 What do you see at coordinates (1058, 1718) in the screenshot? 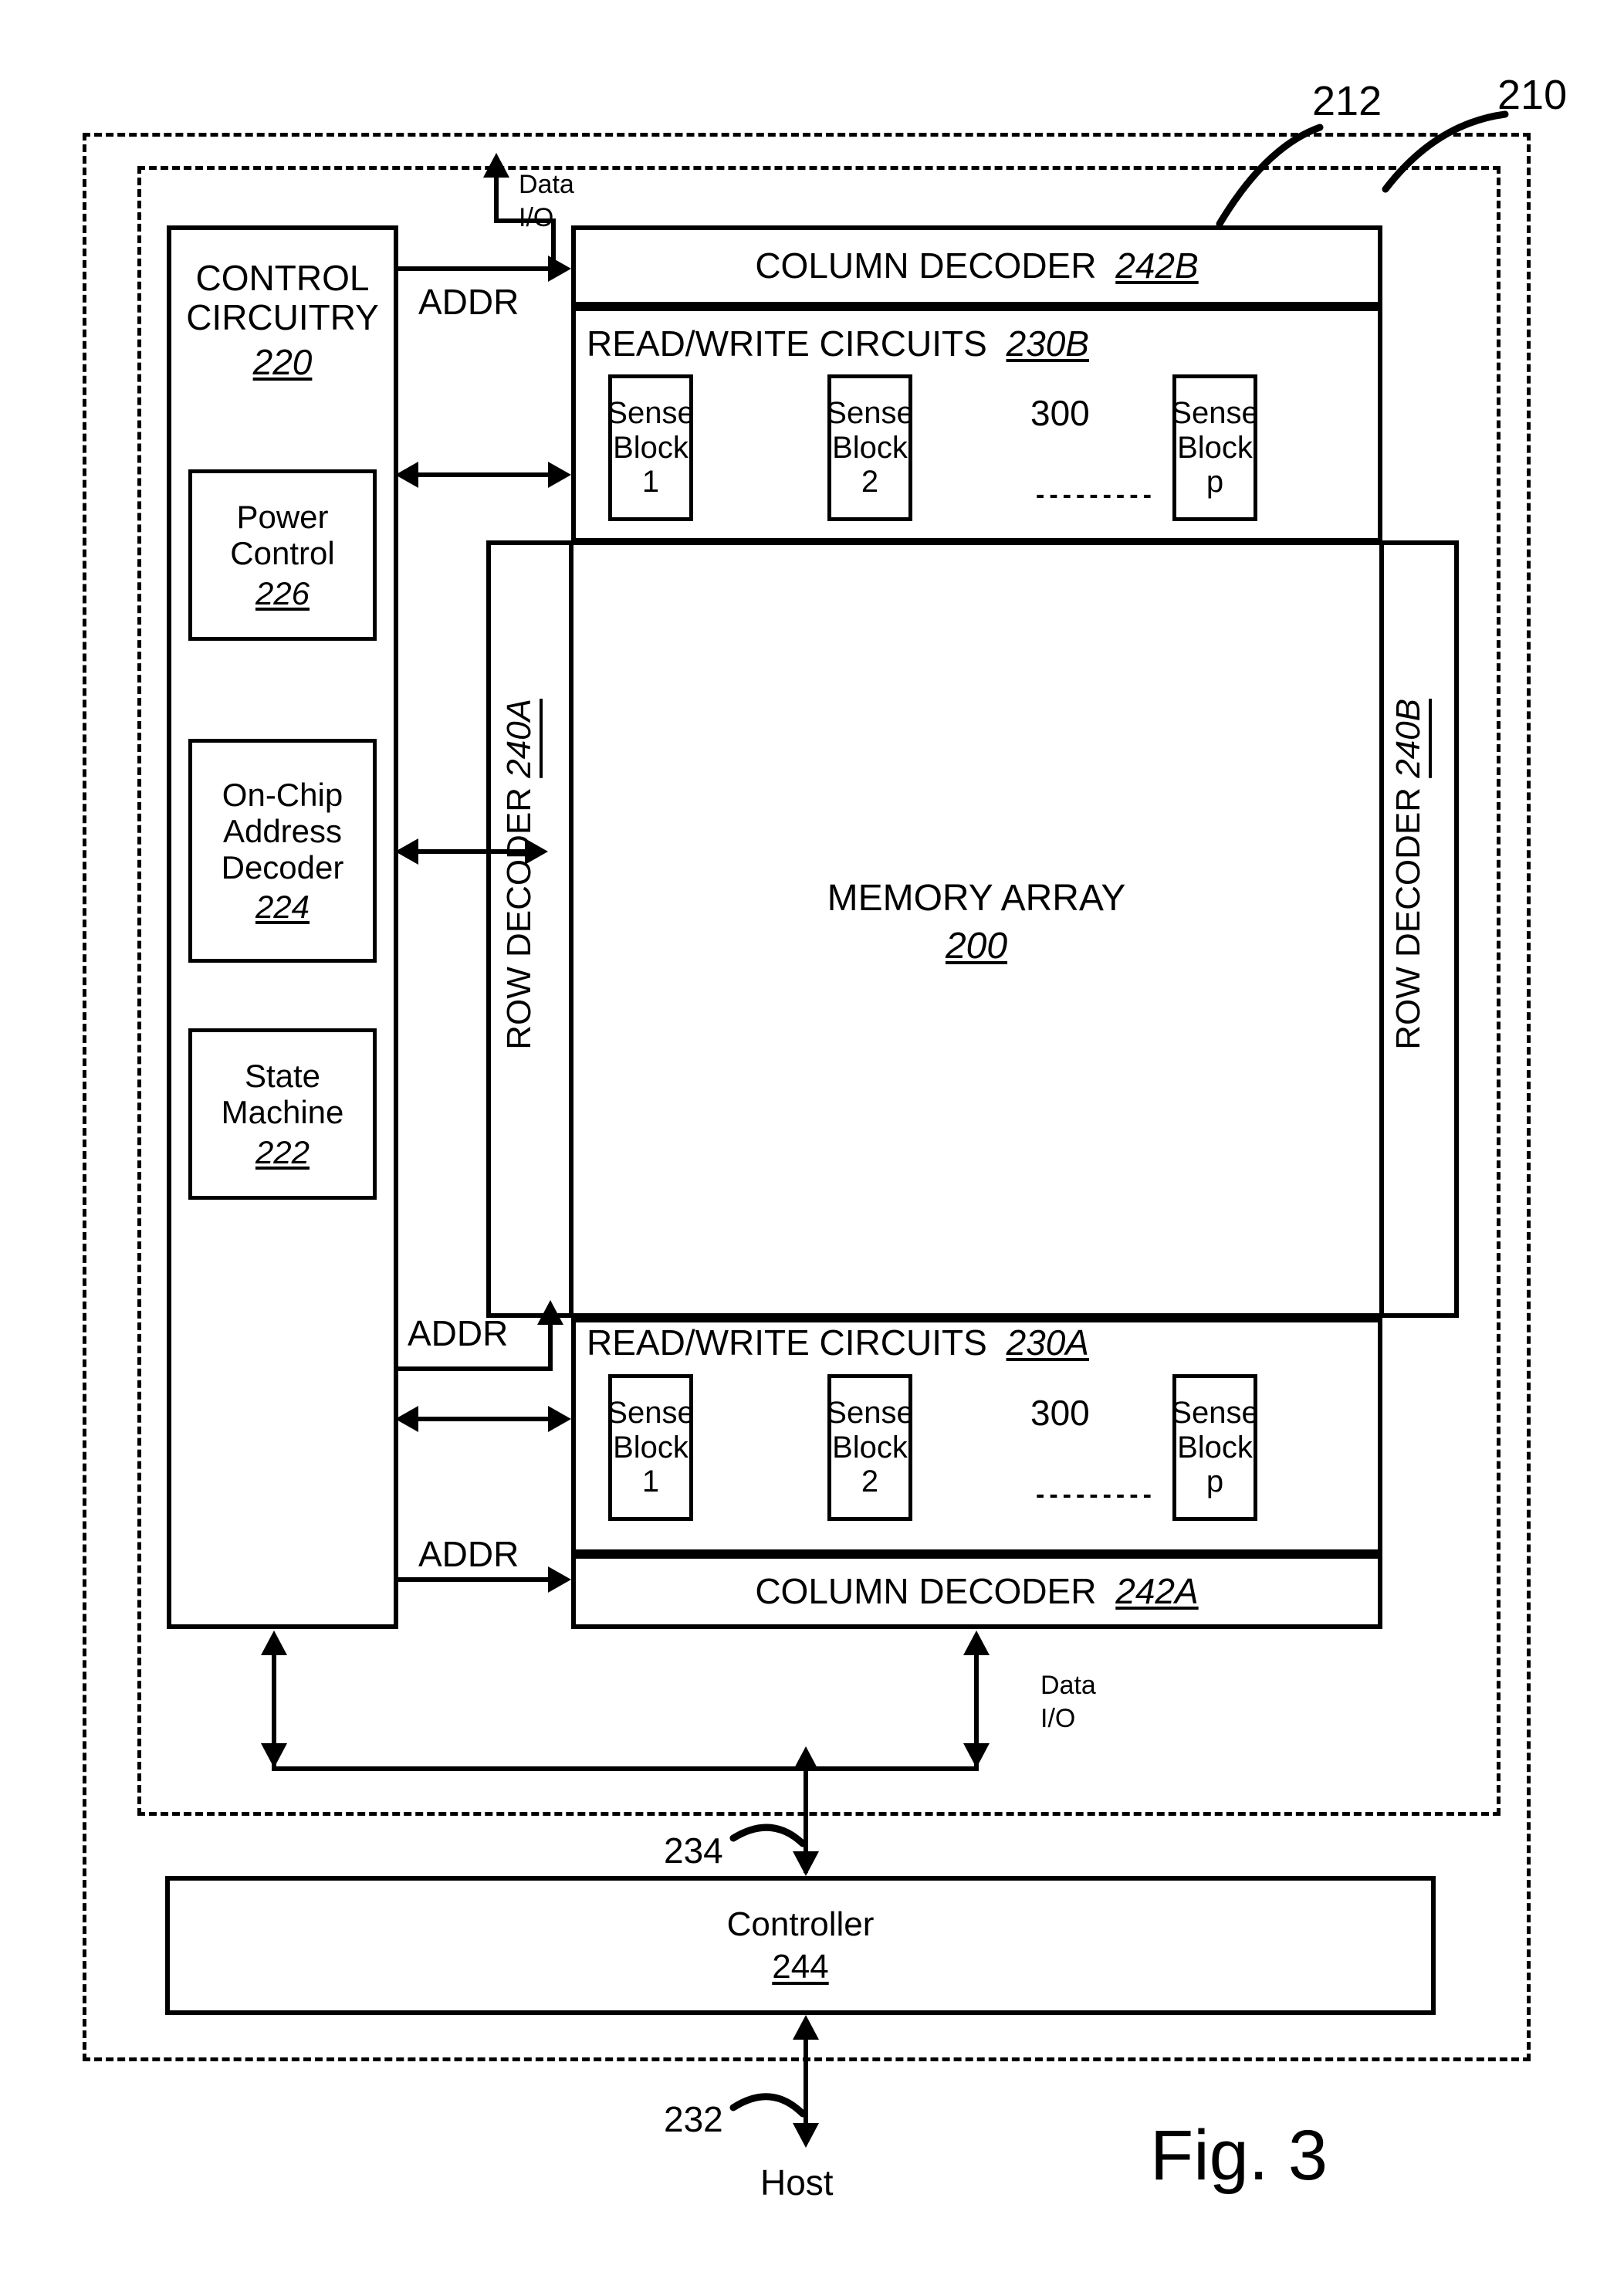
I see `data-io-bottom-line2: I/O` at bounding box center [1058, 1718].